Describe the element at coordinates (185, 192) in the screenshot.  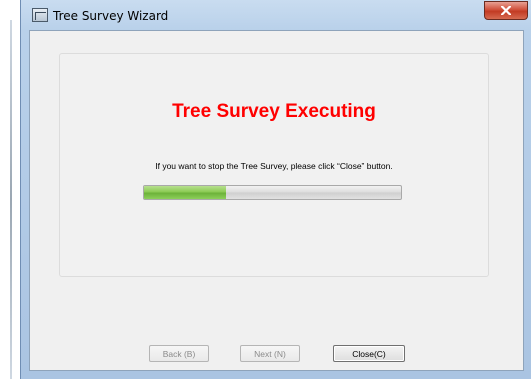
I see `progress-fill` at that location.